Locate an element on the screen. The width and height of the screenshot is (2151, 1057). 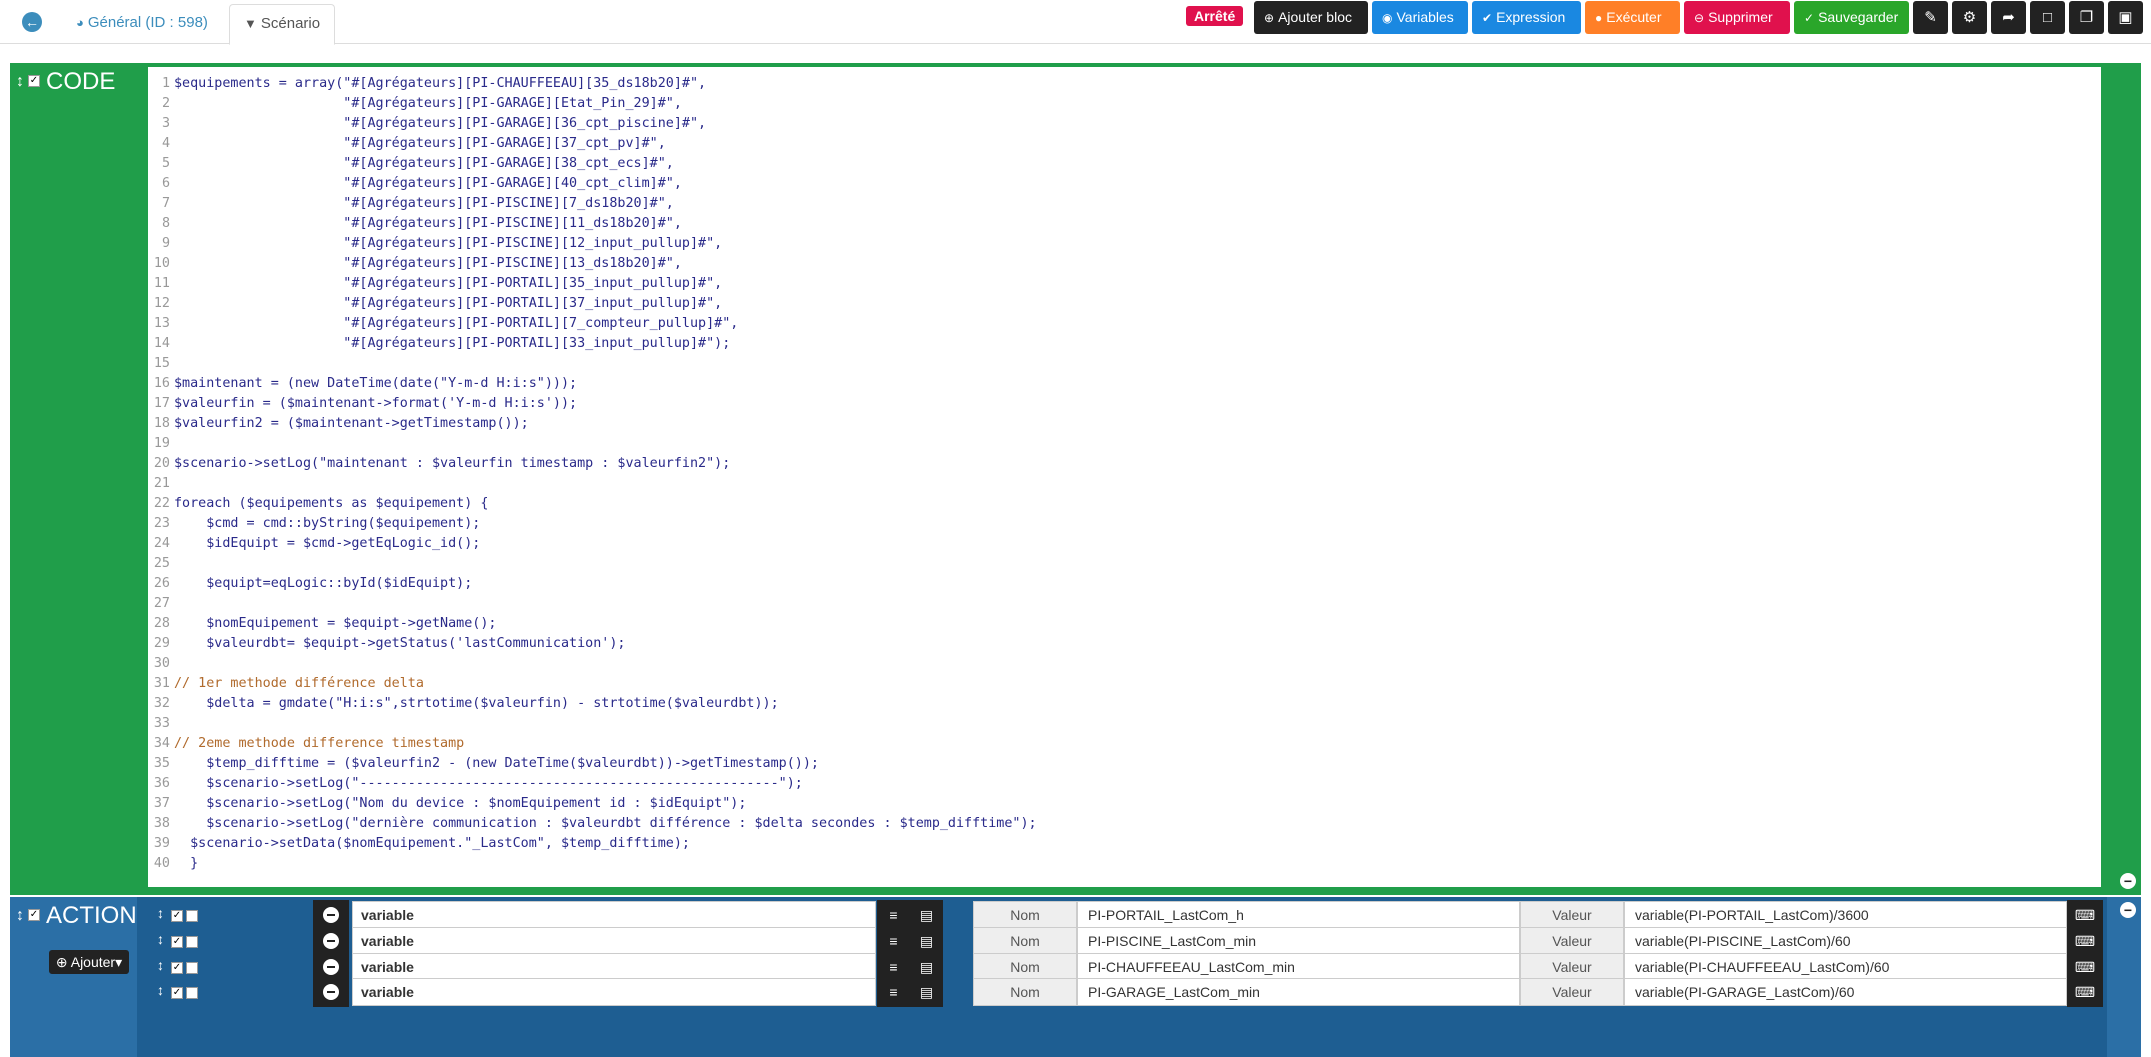
line-number: 24 is located at coordinates (161, 543).